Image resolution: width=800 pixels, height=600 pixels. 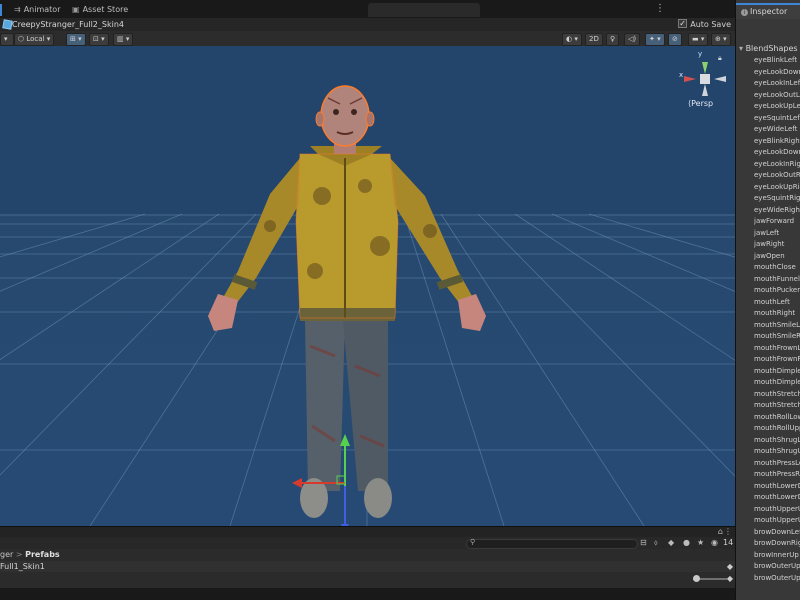 What do you see at coordinates (367, 555) in the screenshot?
I see `breadcrumb: ger > Prefabs` at bounding box center [367, 555].